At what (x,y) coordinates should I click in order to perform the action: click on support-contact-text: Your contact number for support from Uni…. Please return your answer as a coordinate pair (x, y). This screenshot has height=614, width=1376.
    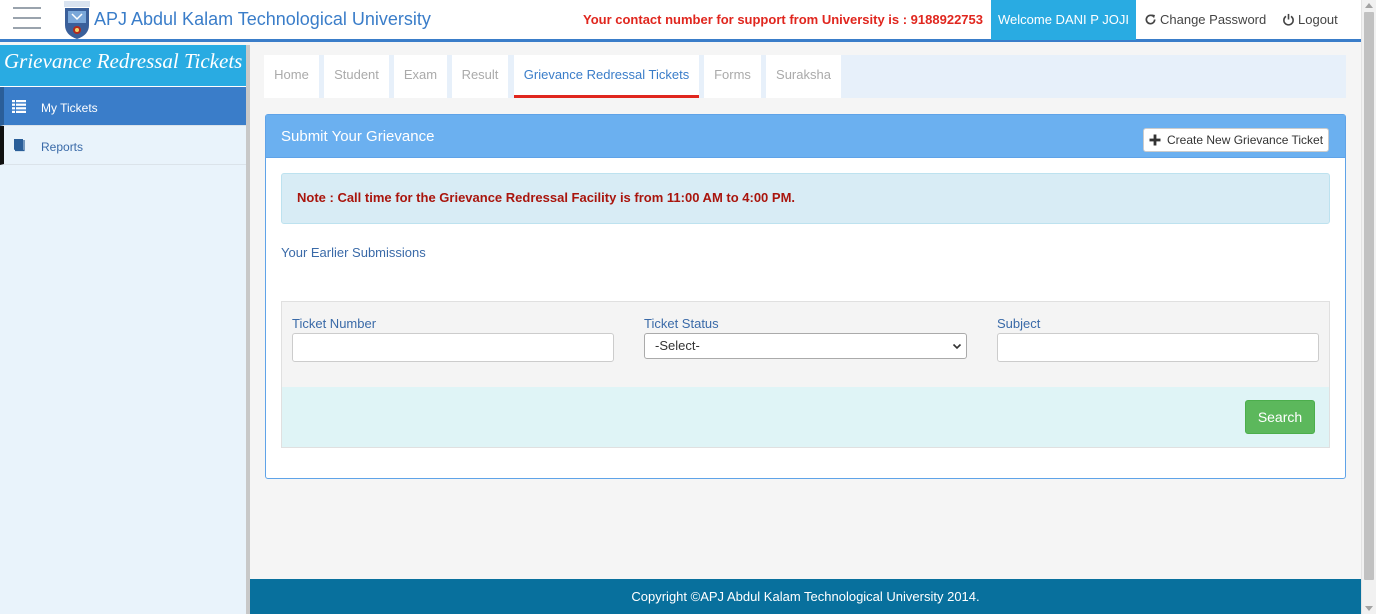
    Looking at the image, I should click on (783, 19).